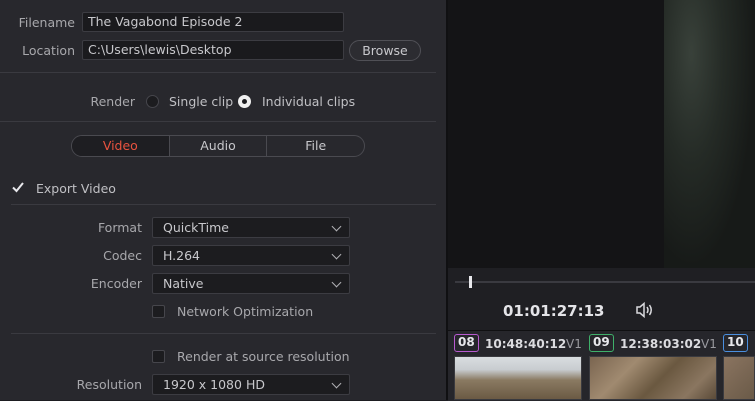 The width and height of the screenshot is (755, 401). What do you see at coordinates (251, 283) in the screenshot?
I see `encoder-select: Native` at bounding box center [251, 283].